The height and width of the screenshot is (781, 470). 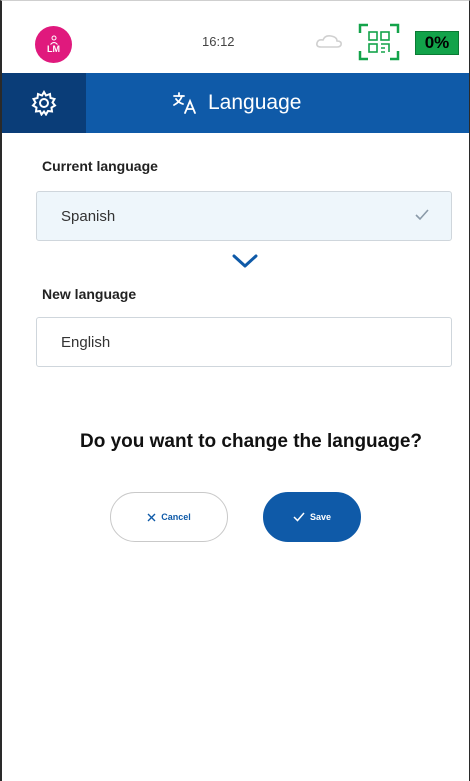 I want to click on current-language-value: Spanish, so click(x=88, y=216).